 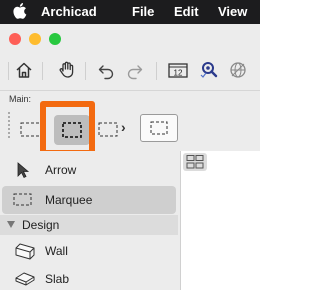 What do you see at coordinates (232, 12) in the screenshot?
I see `menu-view: View` at bounding box center [232, 12].